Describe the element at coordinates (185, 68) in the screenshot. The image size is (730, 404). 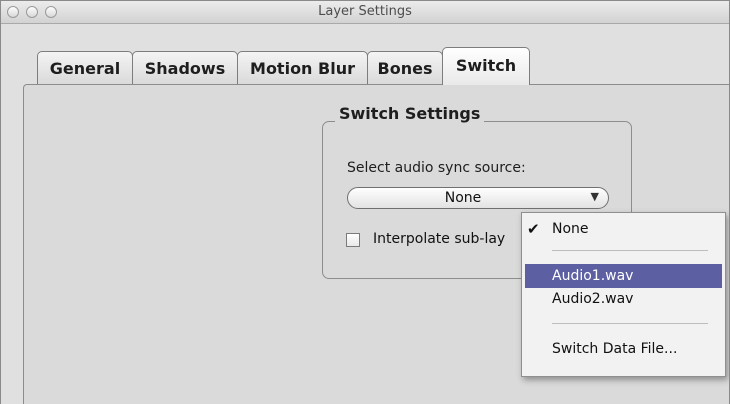
I see `tab-shadows: Shadows` at that location.